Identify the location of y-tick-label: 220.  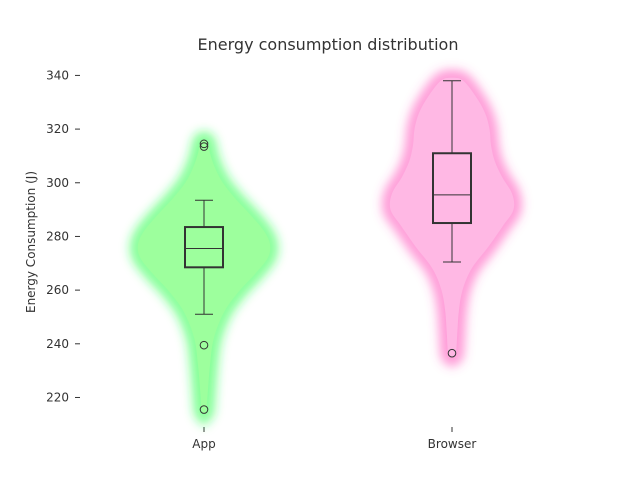
(57, 397).